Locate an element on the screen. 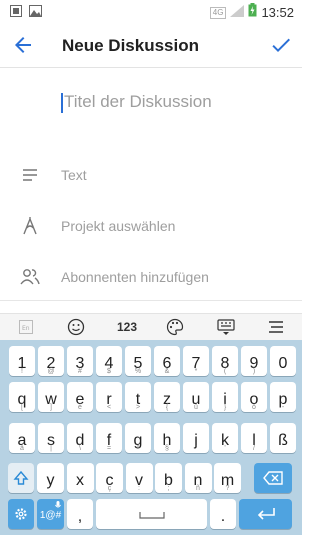 This screenshot has height=535, width=320. symbols-key: 1@# is located at coordinates (50, 514).